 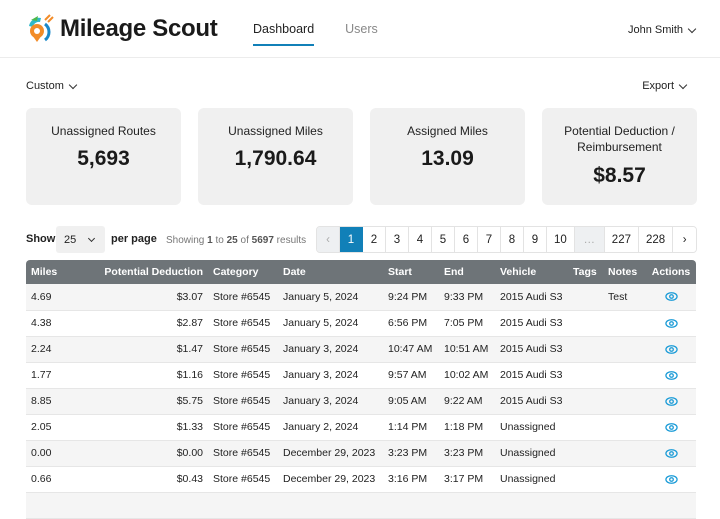 I want to click on card-title: Unassigned Routes, so click(x=103, y=131).